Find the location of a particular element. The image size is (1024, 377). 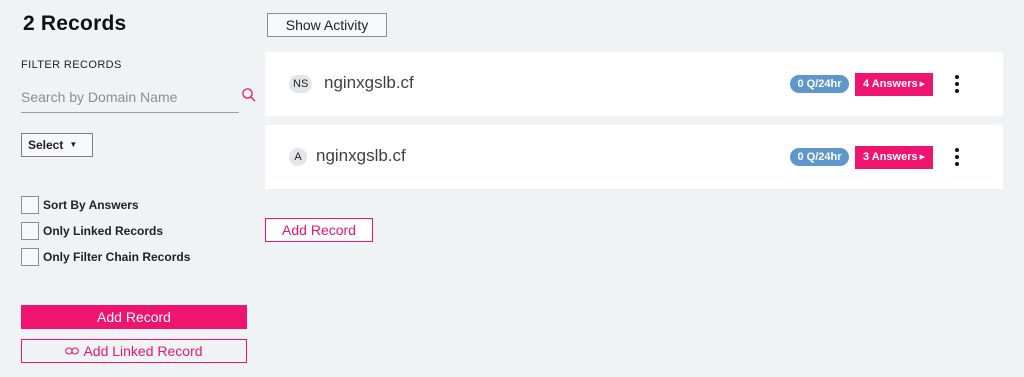

records-count-title: 2 Records is located at coordinates (75, 23).